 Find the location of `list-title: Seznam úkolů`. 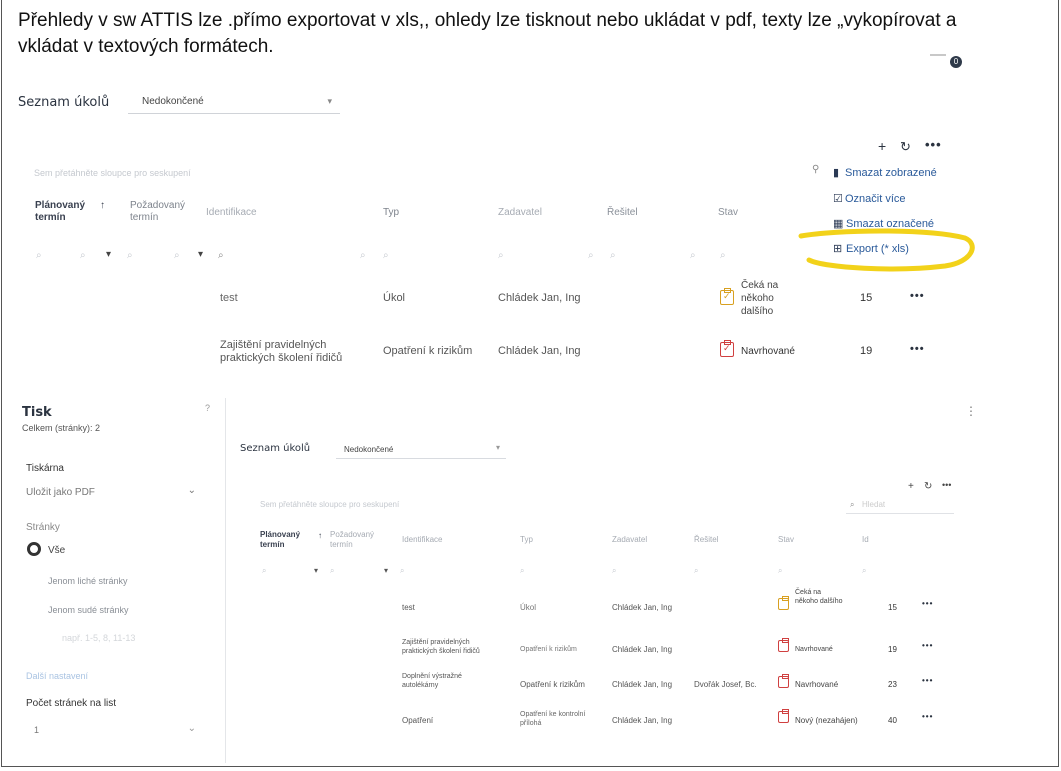

list-title: Seznam úkolů is located at coordinates (64, 102).